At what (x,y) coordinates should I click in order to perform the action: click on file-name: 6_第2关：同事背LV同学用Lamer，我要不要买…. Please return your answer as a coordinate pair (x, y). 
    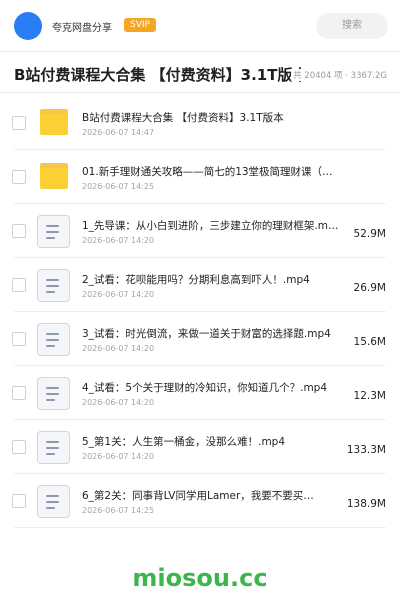
    Looking at the image, I should click on (198, 496).